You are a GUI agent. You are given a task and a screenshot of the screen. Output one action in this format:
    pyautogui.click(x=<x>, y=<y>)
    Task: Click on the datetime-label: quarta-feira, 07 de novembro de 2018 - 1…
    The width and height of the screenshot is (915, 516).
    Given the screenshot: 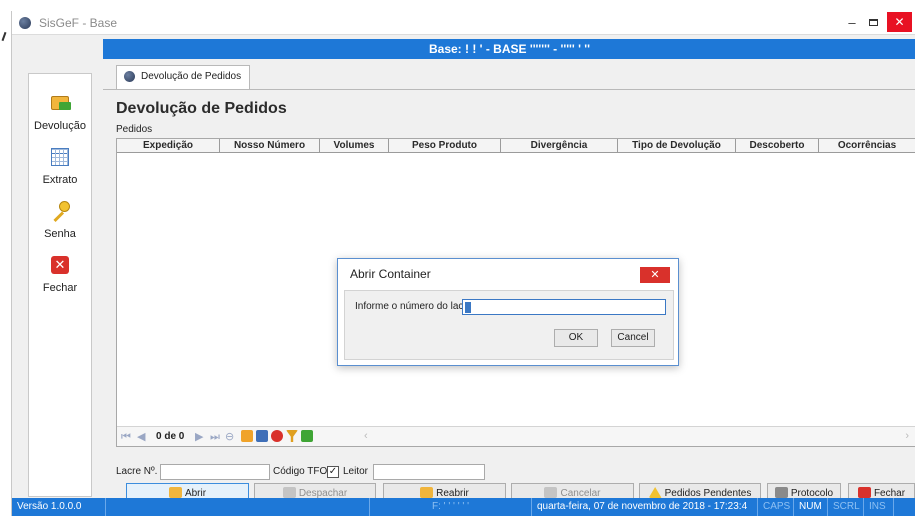 What is the action you would take?
    pyautogui.click(x=645, y=507)
    